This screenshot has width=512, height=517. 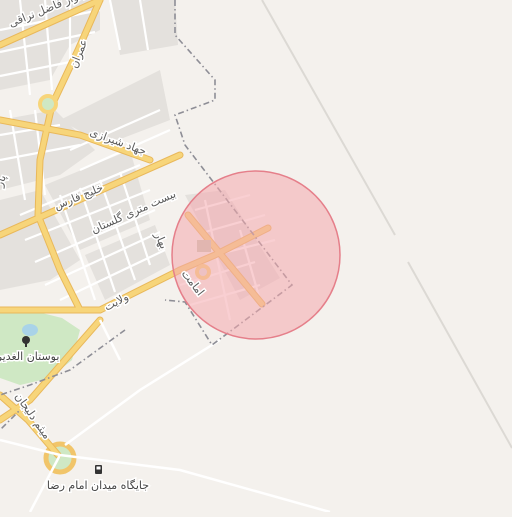 I want to click on fuel-station-label: جایگاه میدان امام رضا, so click(x=98, y=485).